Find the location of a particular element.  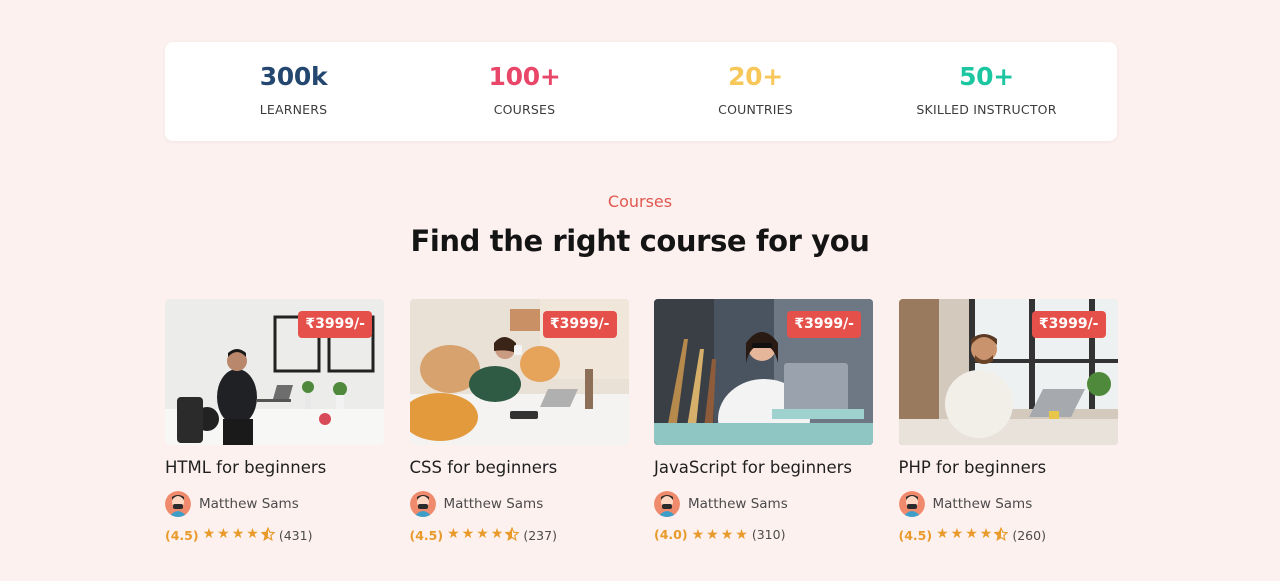

stat-value: 20+ is located at coordinates (755, 76).